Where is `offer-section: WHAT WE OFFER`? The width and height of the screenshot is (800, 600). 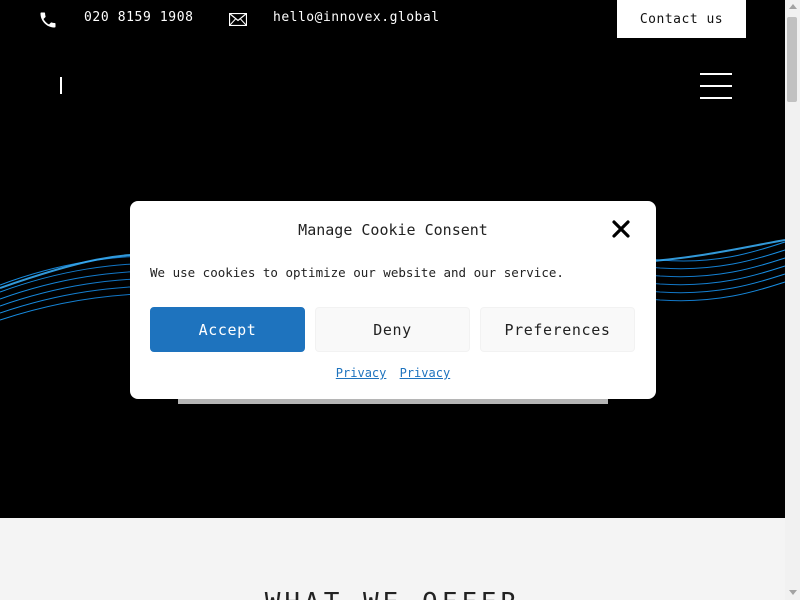 offer-section: WHAT WE OFFER is located at coordinates (392, 559).